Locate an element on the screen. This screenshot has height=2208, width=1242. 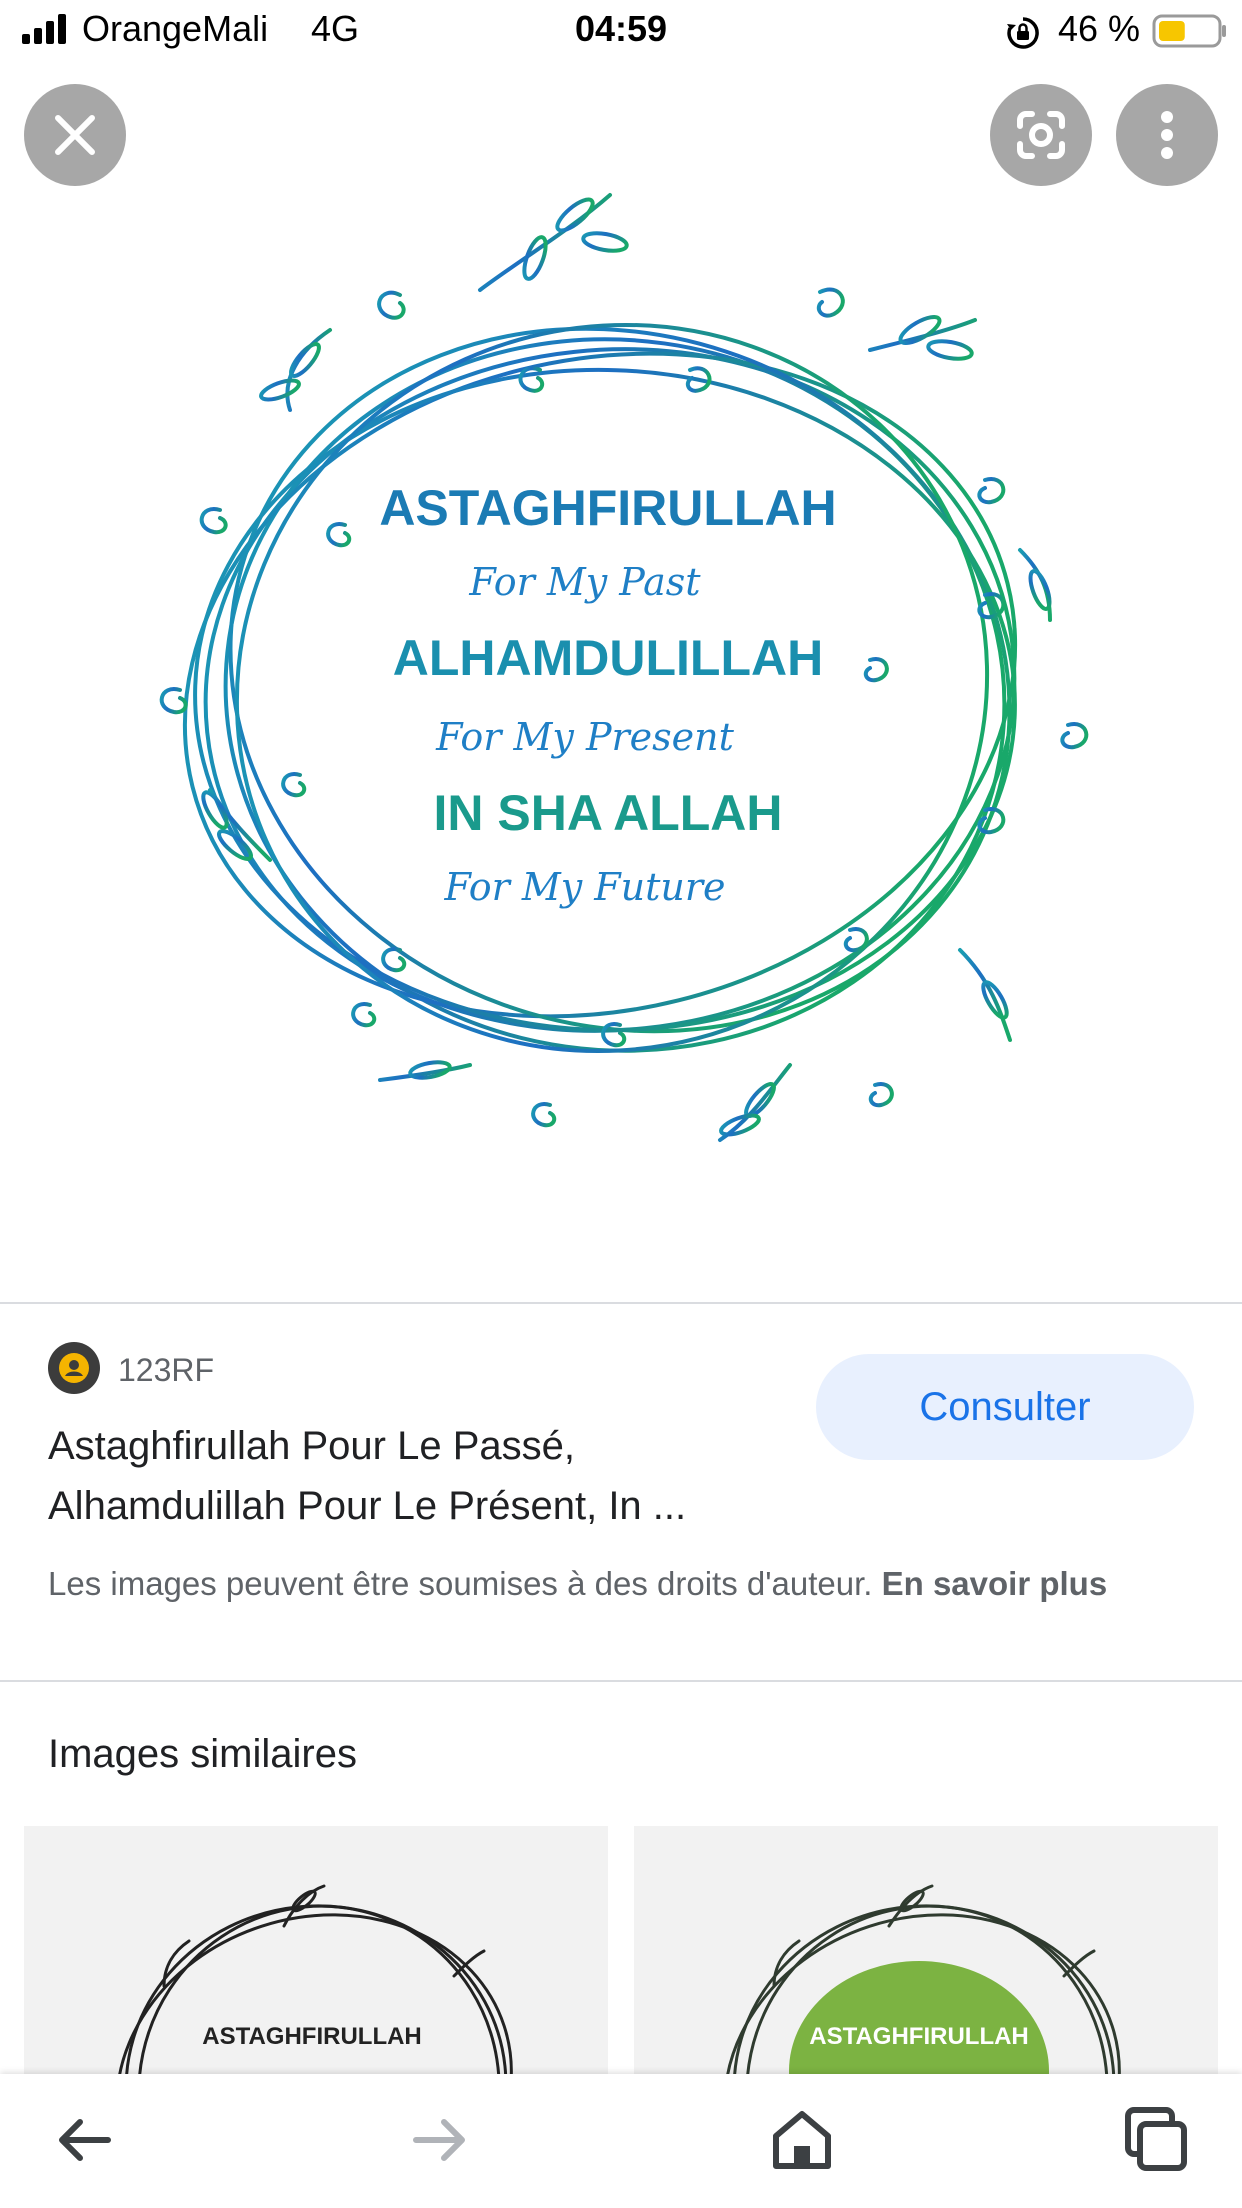
image-text-line5: IN SHA ALLAH is located at coordinates (607, 813).